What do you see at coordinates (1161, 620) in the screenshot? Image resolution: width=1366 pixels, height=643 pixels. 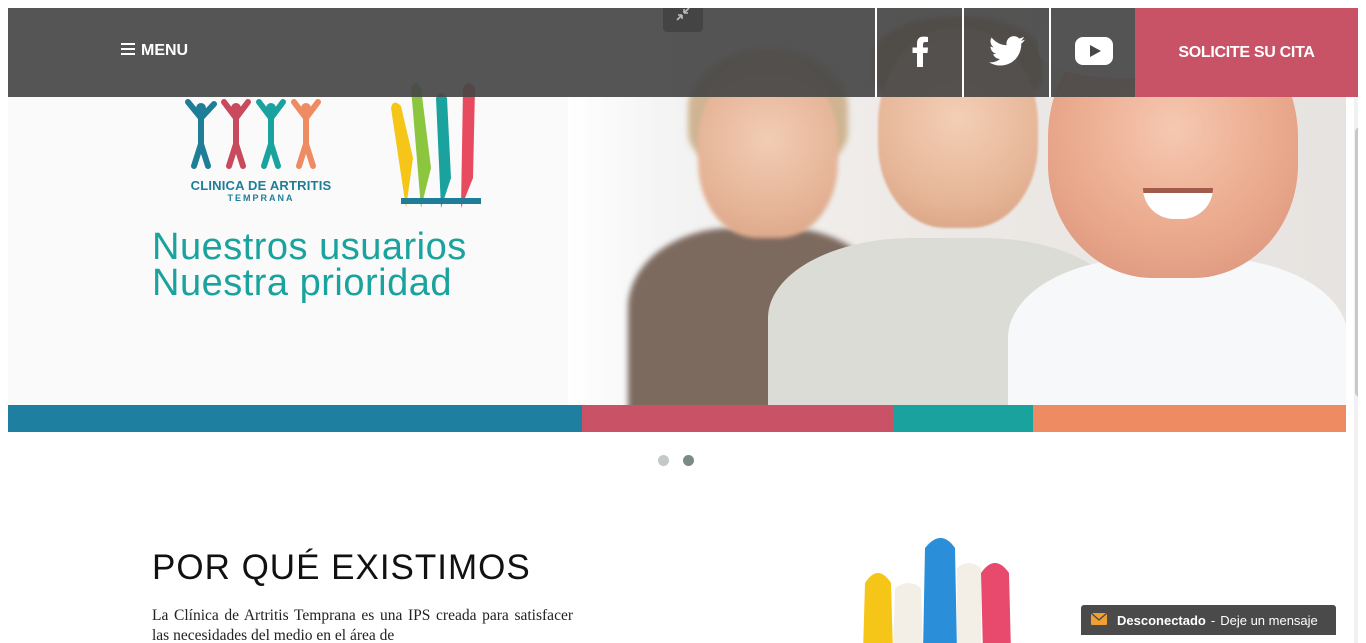 I see `chat-status: Desconectado` at bounding box center [1161, 620].